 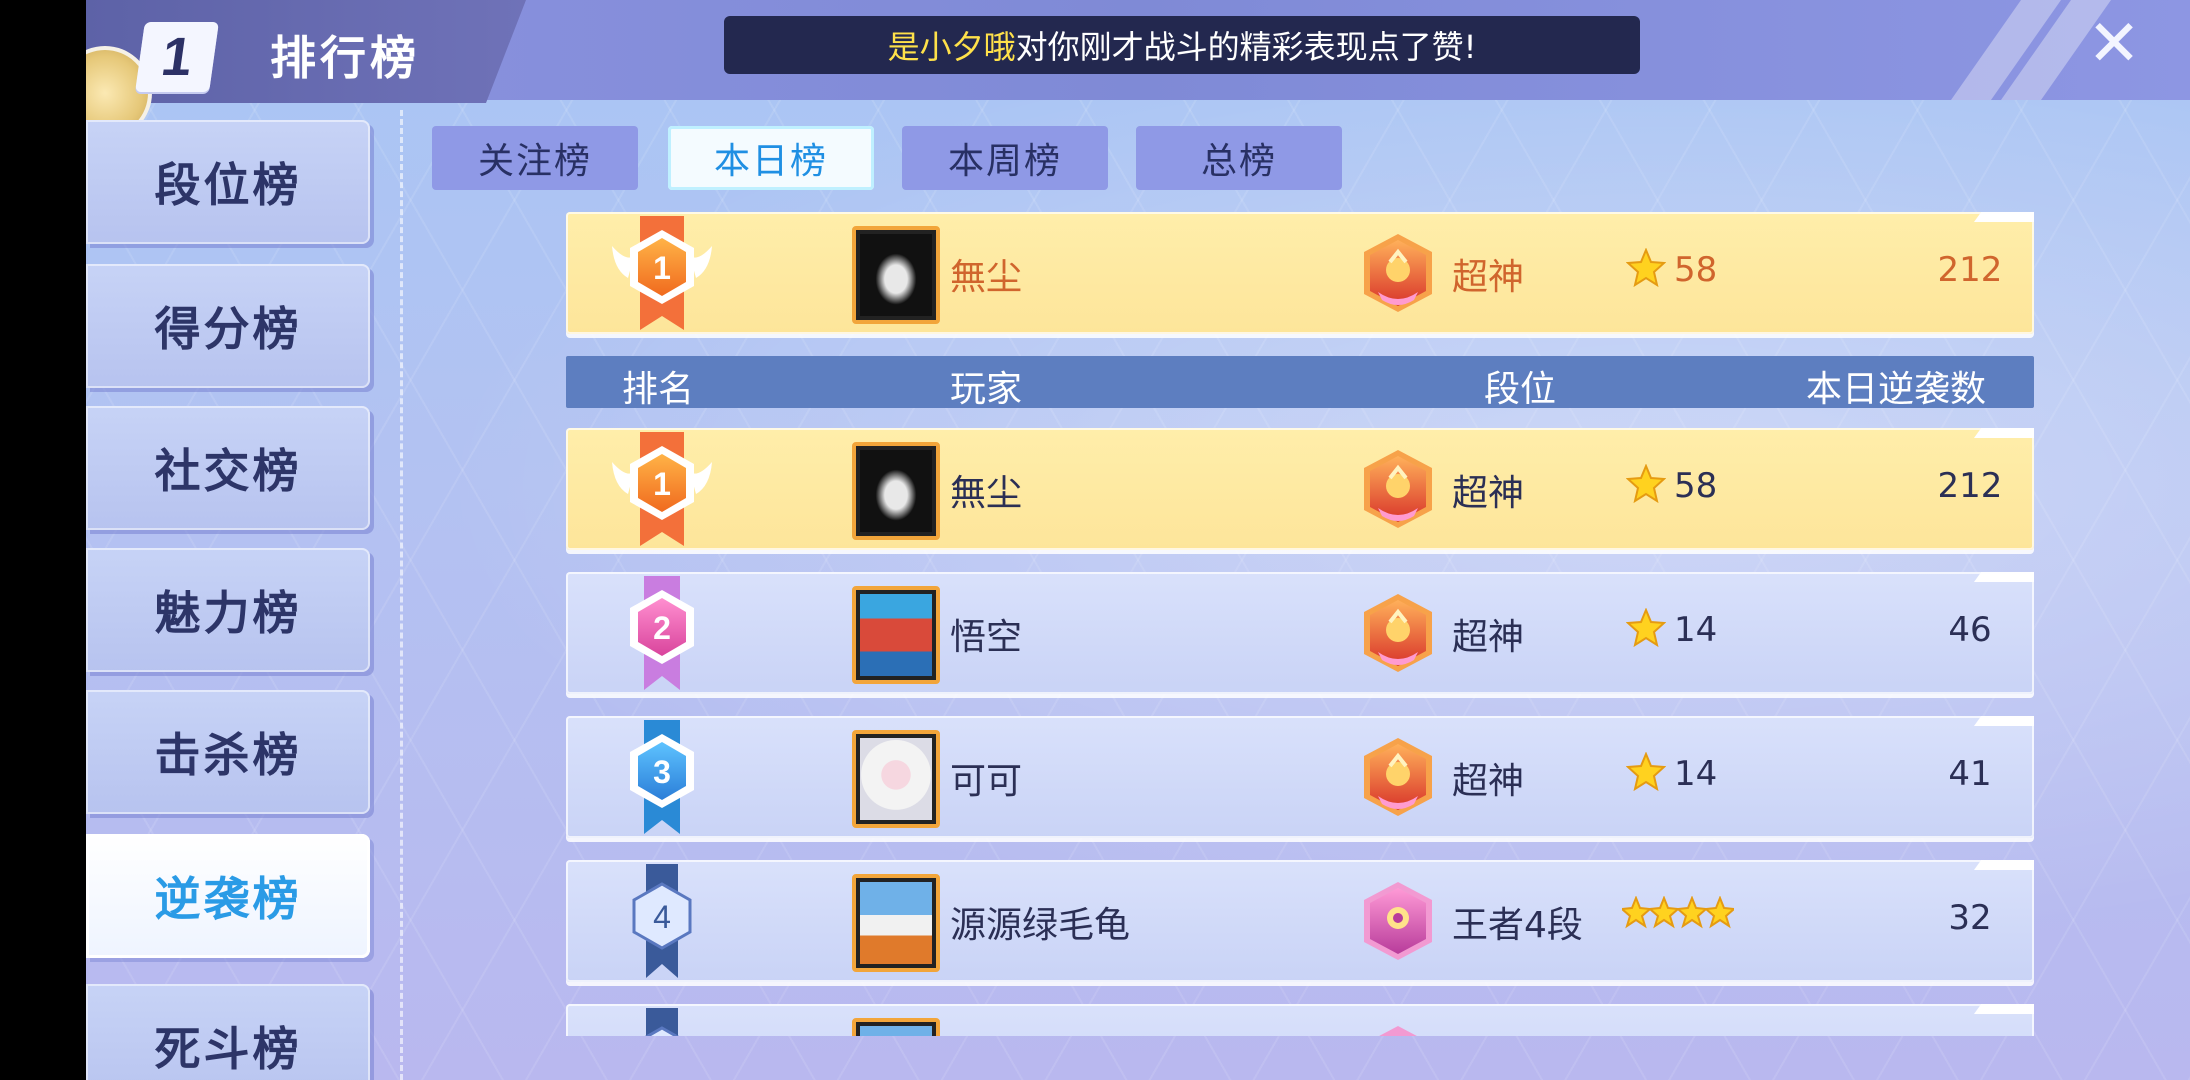 I want to click on column-header-tier: 段位, so click(x=1520, y=389).